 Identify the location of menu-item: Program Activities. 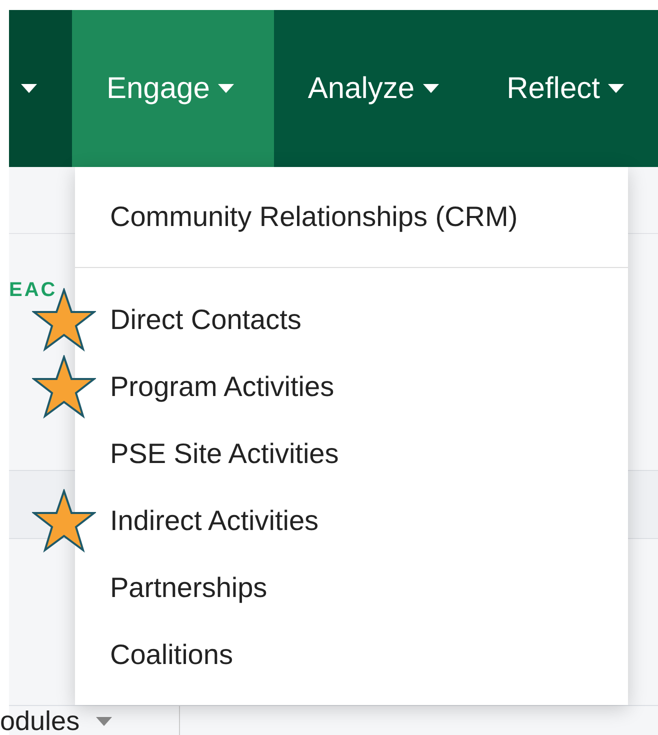
(222, 386).